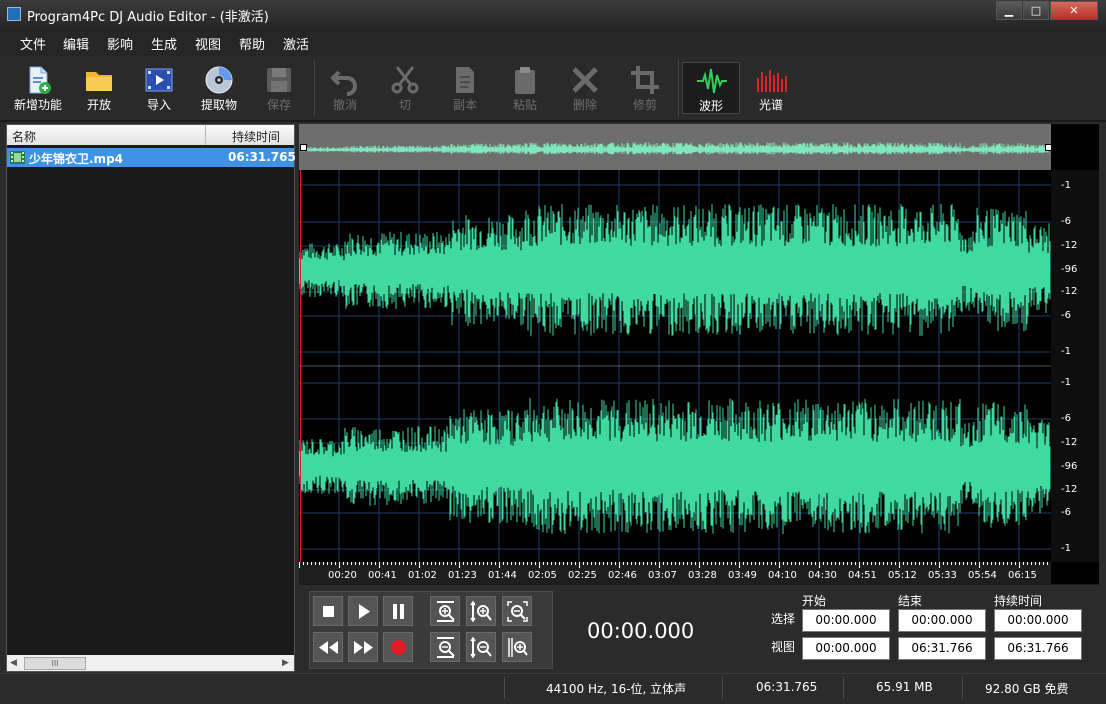  Describe the element at coordinates (150, 663) in the screenshot. I see `horizontal-scrollbar: ◀ III ▶` at that location.